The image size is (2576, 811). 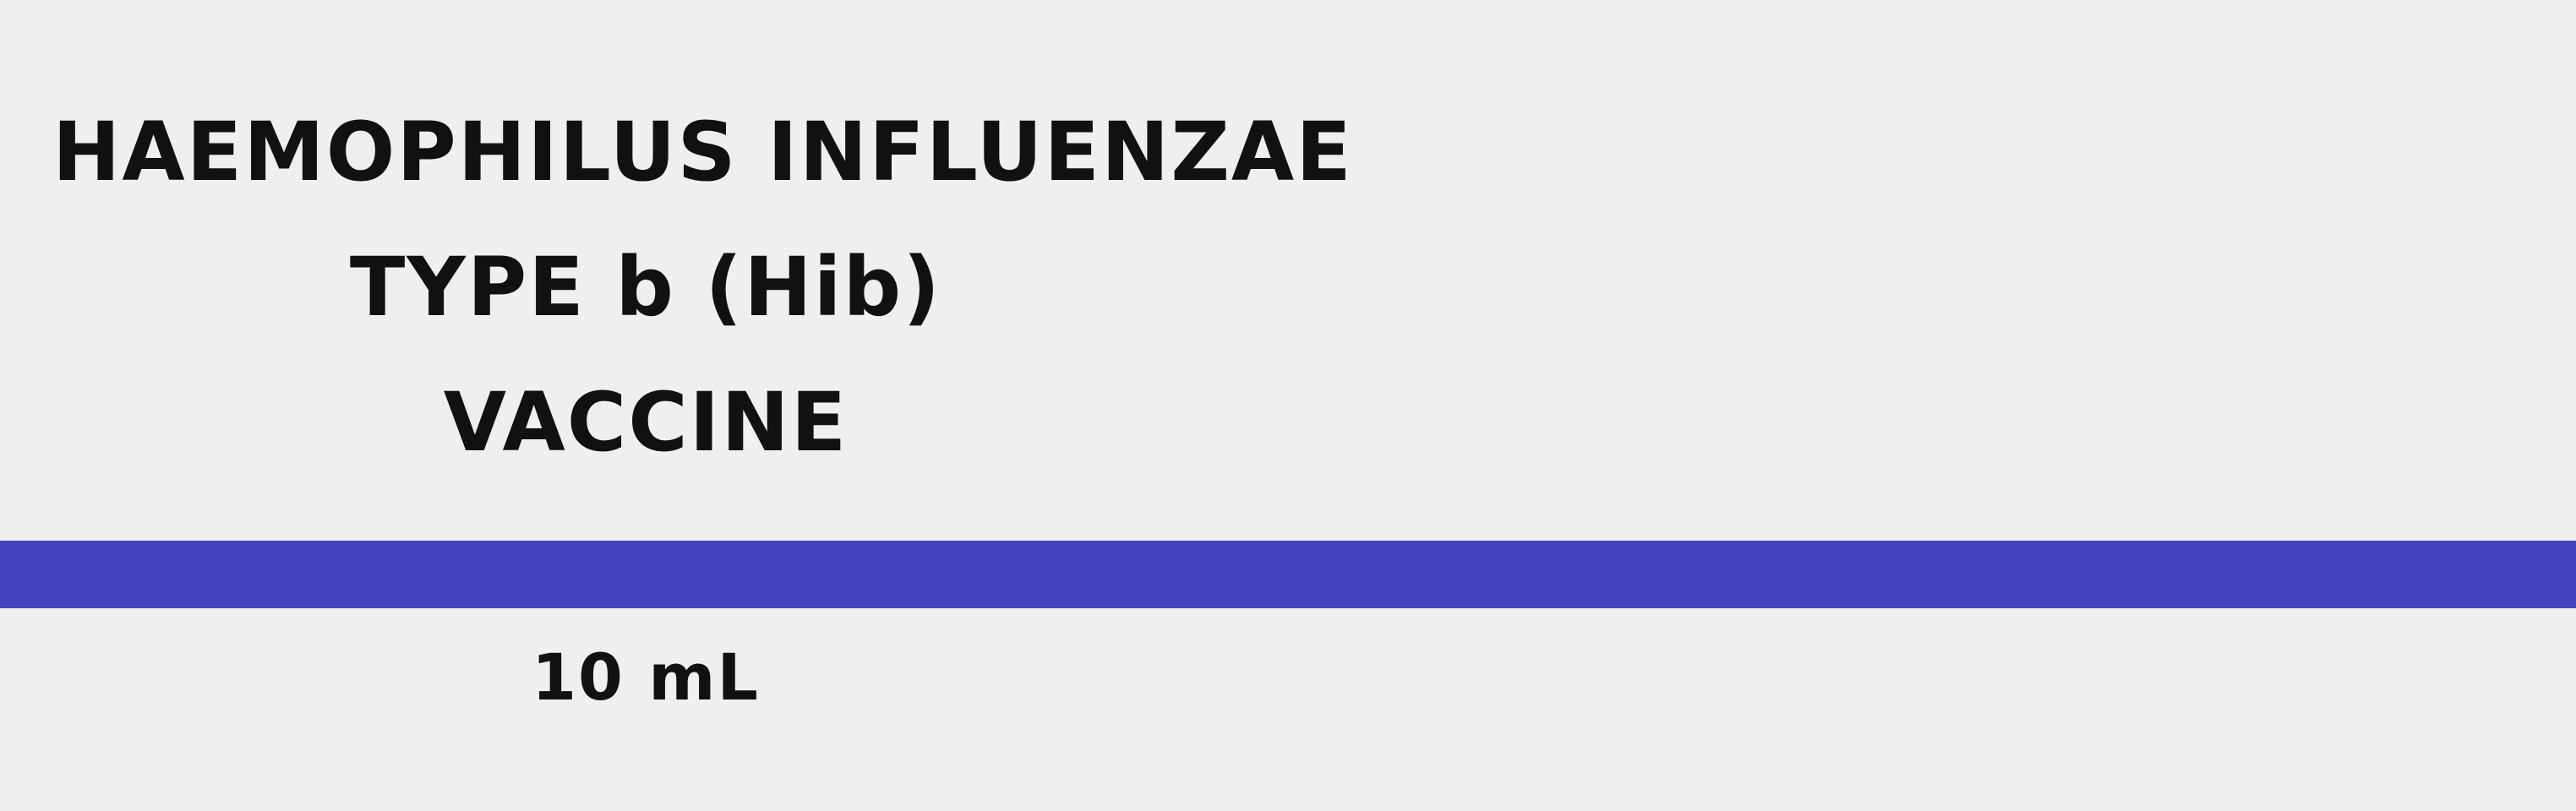 I want to click on title-line-1: HAEMOPHILUS INFLUENZAE, so click(x=702, y=152).